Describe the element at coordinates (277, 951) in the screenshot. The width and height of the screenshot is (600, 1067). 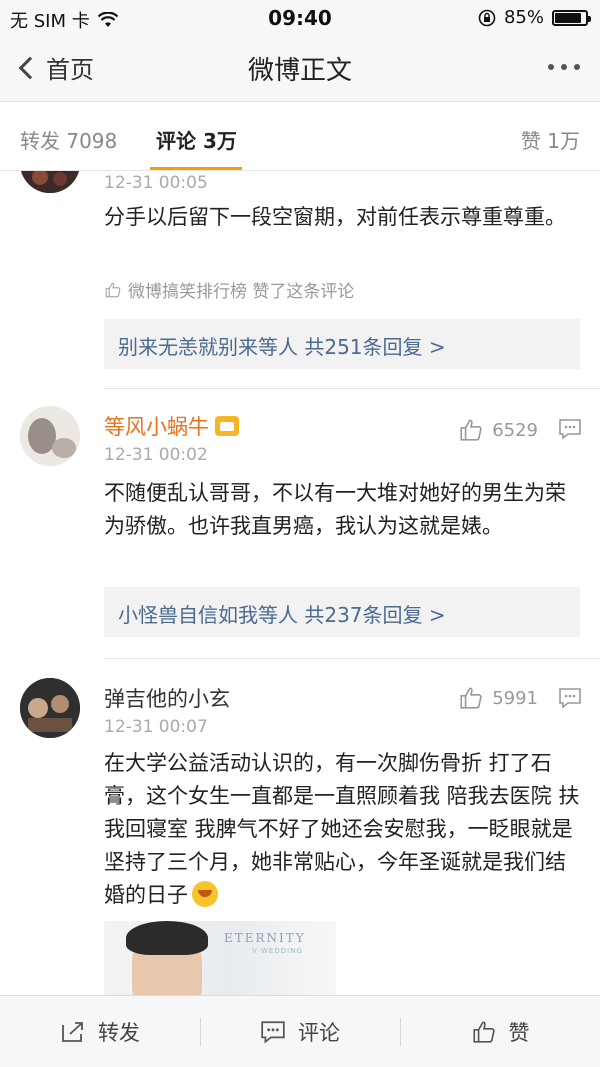
I see `photo-brand-subtext: V·WEDDING` at that location.